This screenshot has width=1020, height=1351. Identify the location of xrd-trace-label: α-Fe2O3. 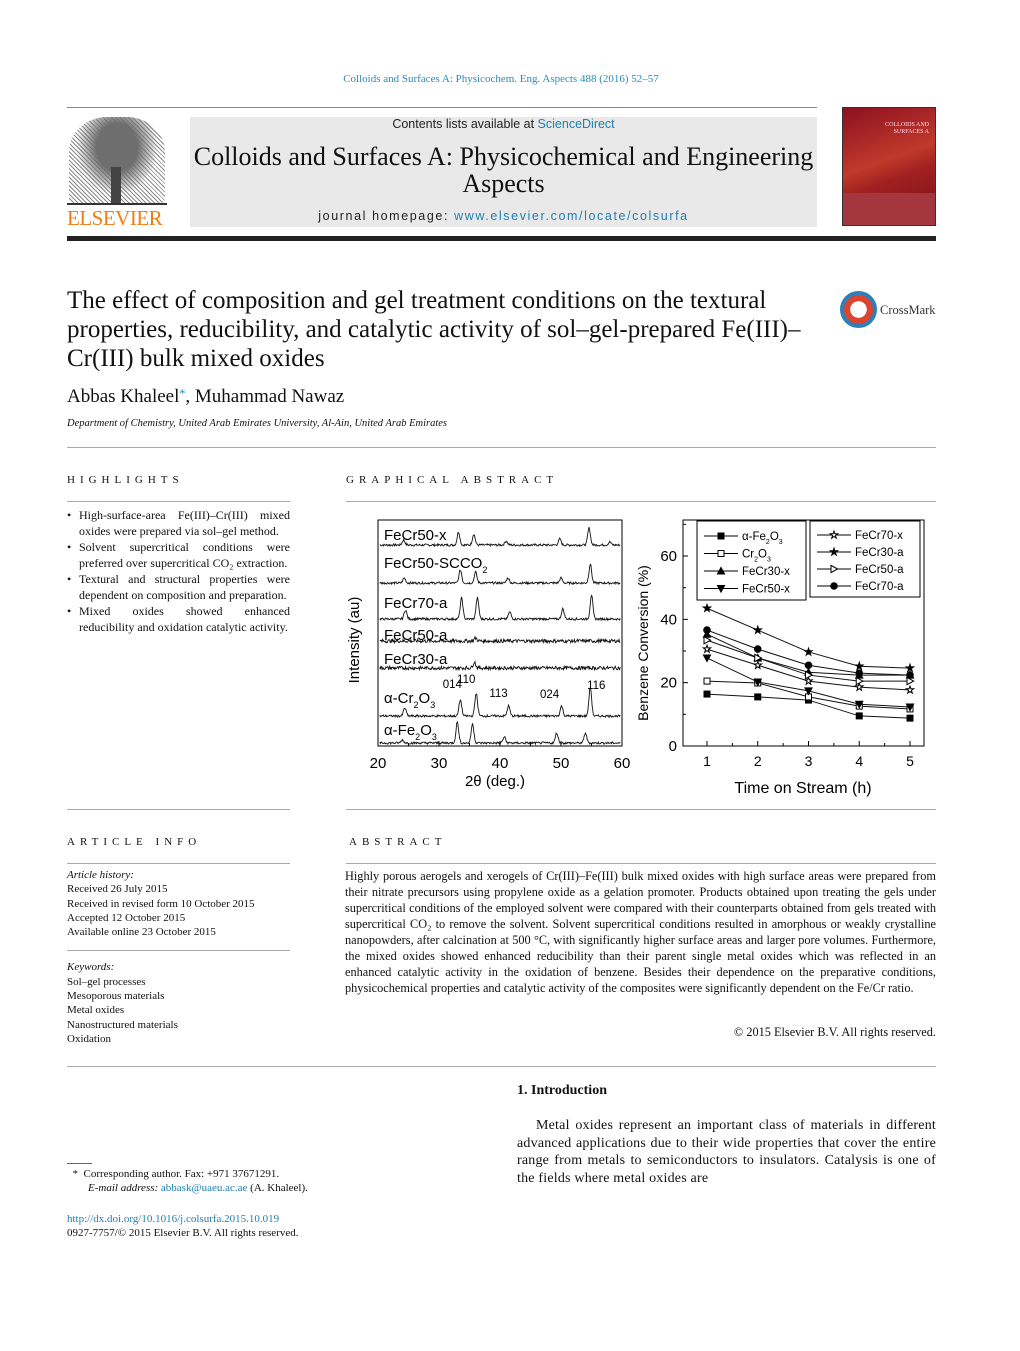
(410, 732).